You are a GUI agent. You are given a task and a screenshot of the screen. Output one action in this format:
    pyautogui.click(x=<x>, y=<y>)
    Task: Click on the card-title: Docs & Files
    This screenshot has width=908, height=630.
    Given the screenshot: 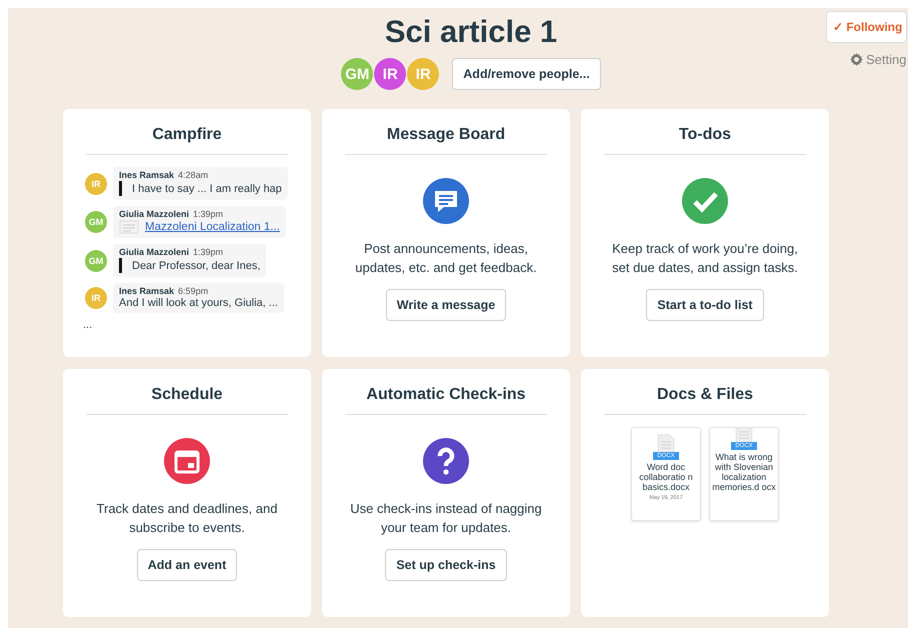 What is the action you would take?
    pyautogui.click(x=705, y=395)
    